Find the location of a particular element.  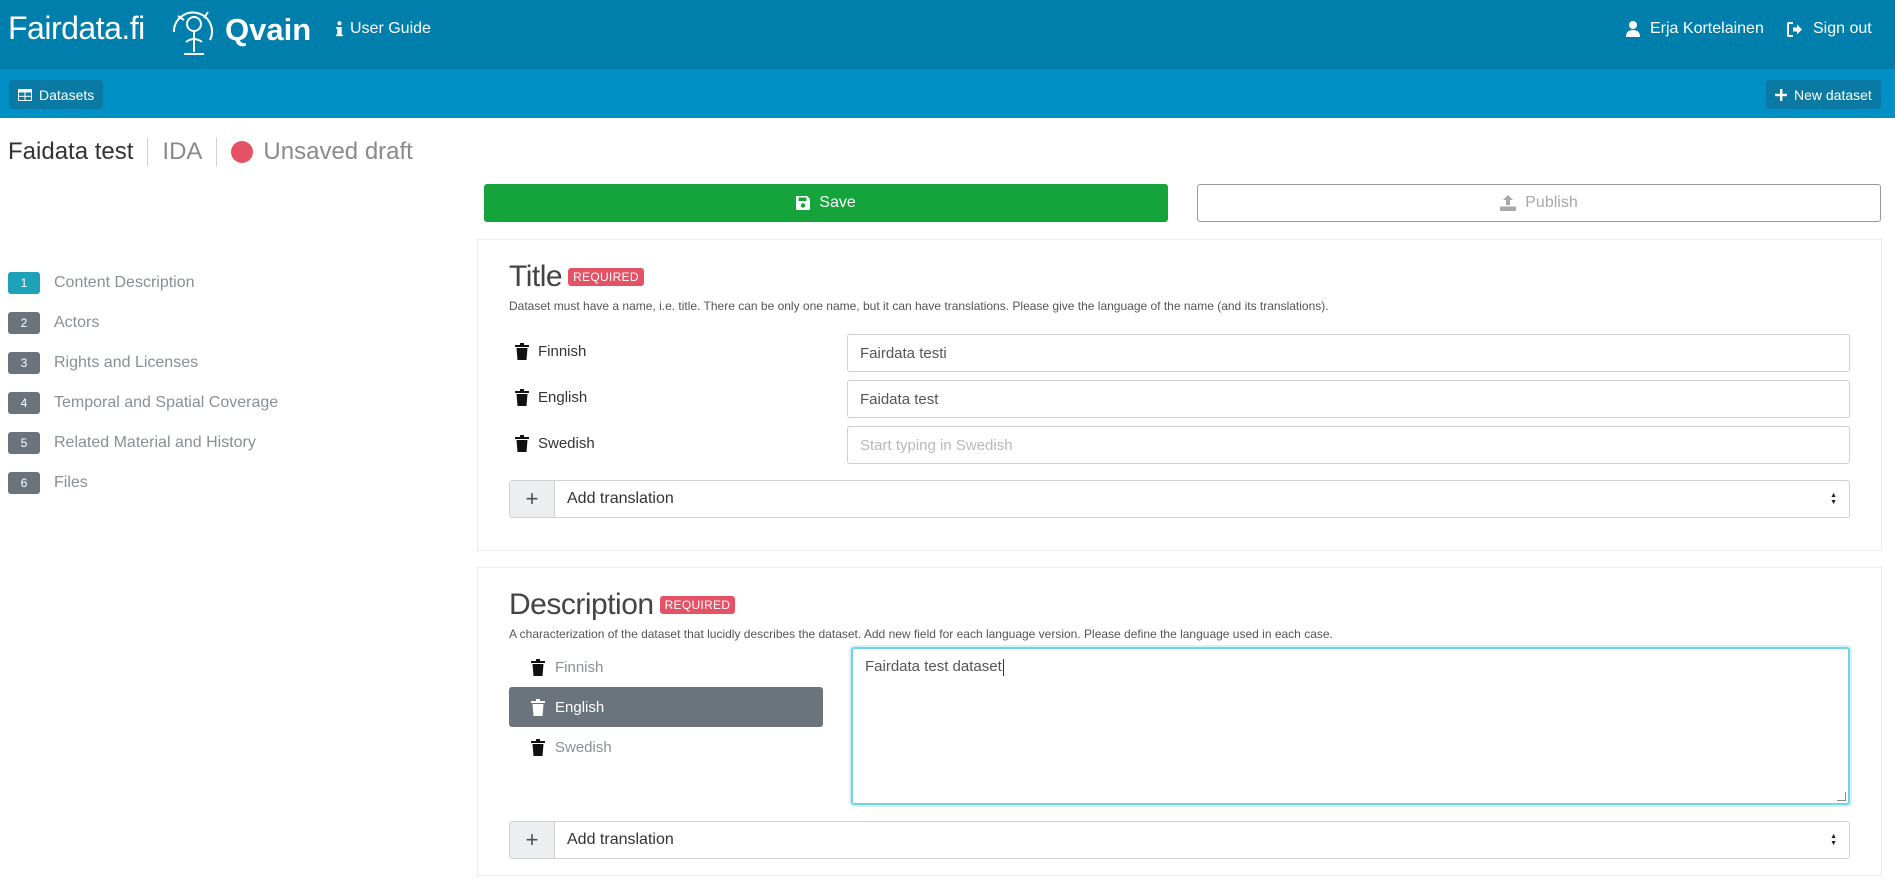

fairdata-logo-icon is located at coordinates (192, 33).